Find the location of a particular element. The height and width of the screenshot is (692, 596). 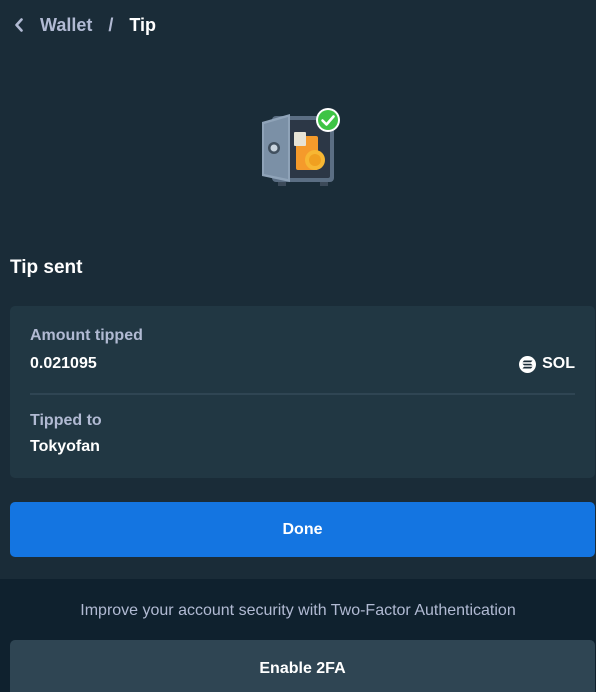

divider is located at coordinates (302, 394).